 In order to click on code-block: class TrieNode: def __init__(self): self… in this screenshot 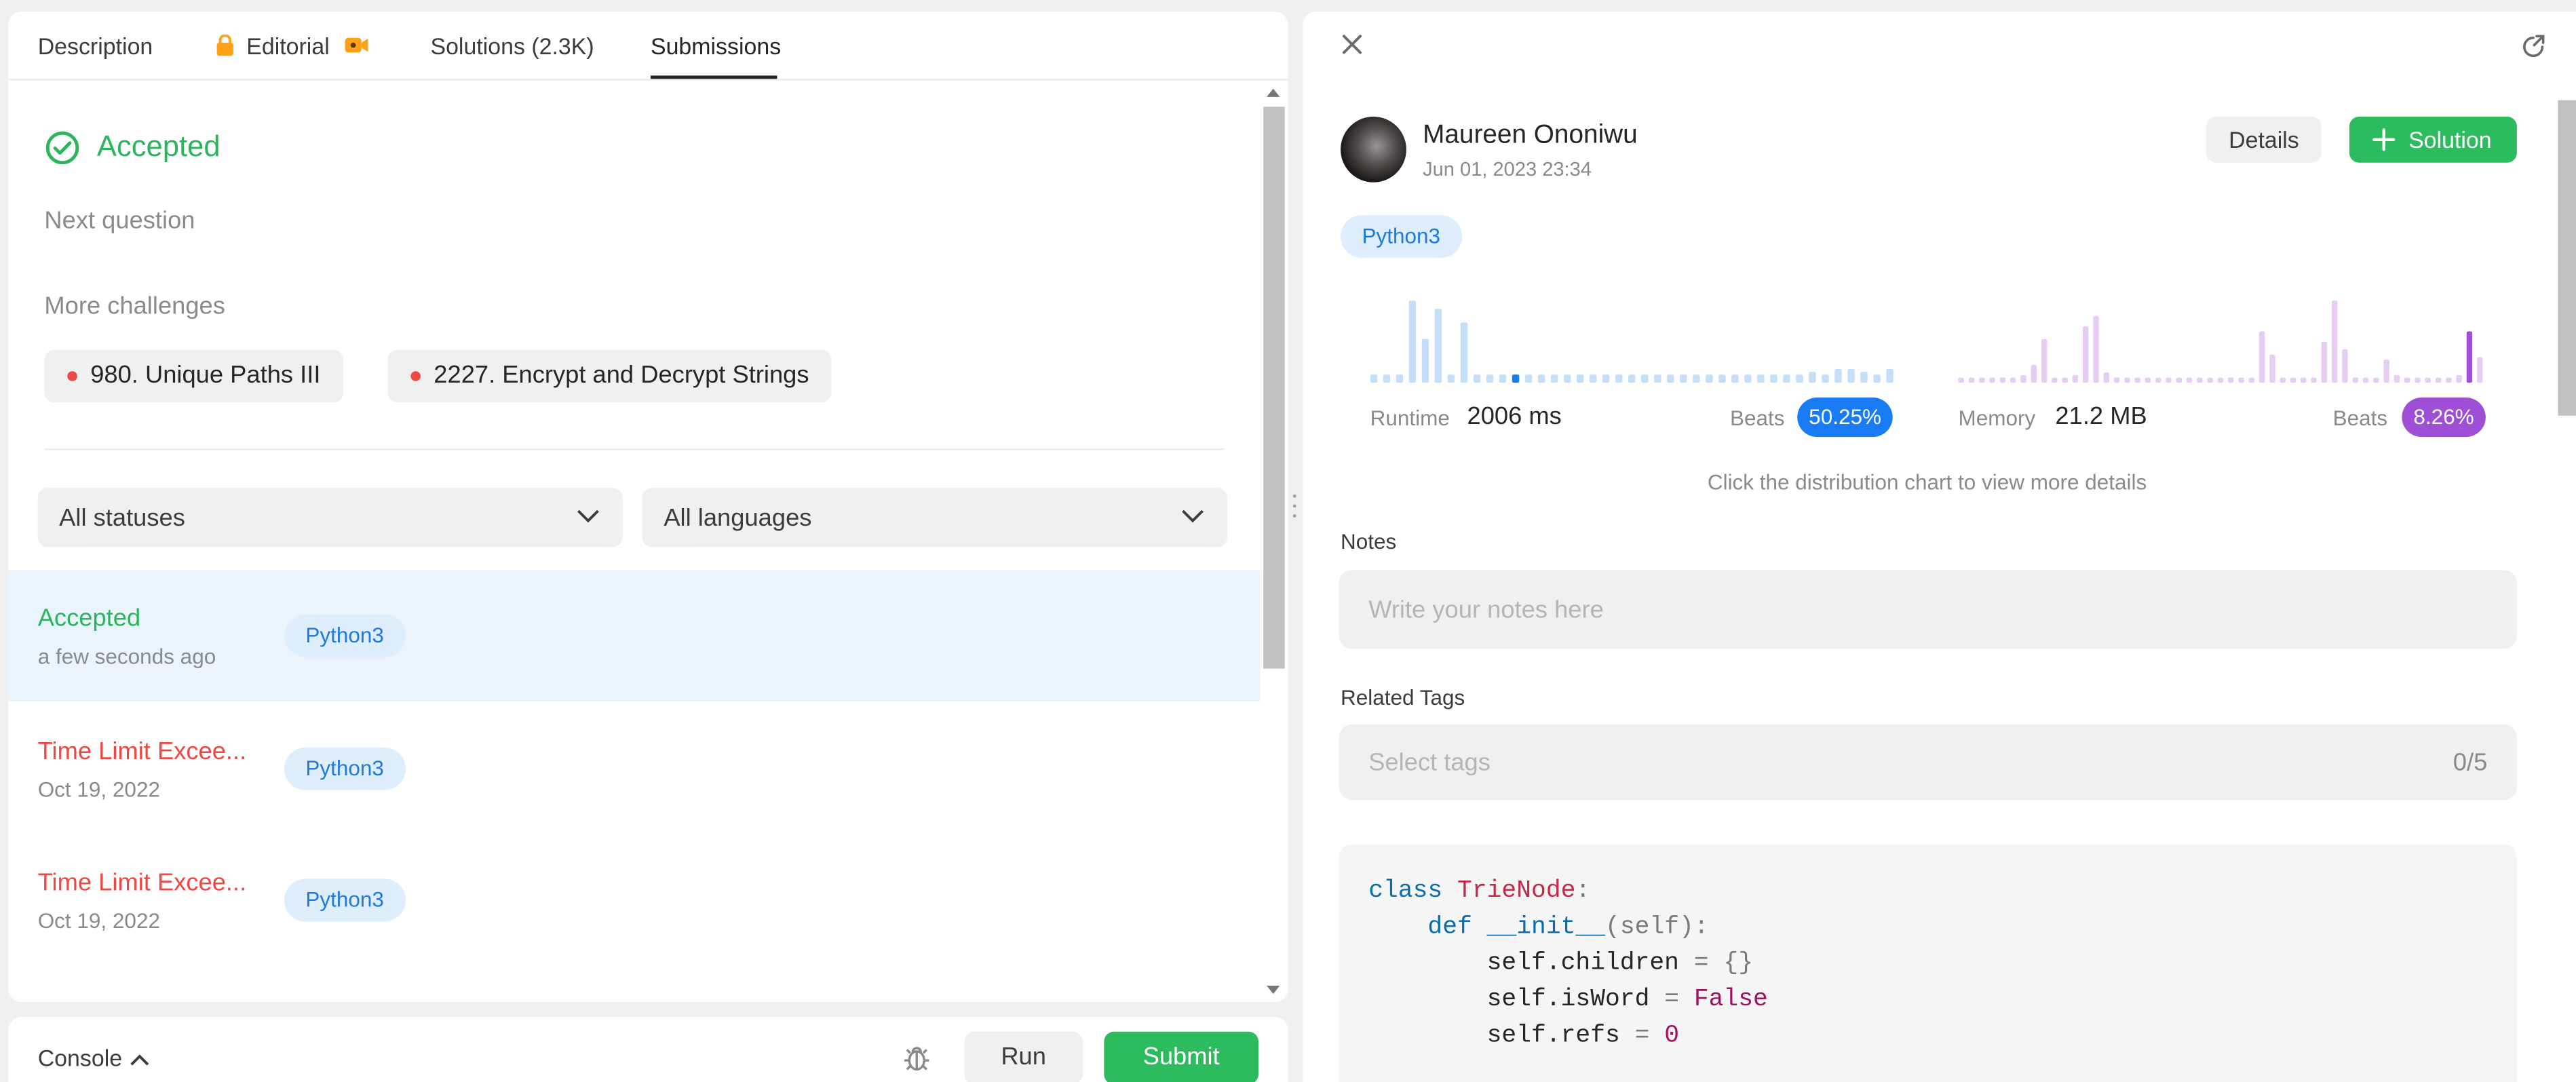, I will do `click(1928, 963)`.